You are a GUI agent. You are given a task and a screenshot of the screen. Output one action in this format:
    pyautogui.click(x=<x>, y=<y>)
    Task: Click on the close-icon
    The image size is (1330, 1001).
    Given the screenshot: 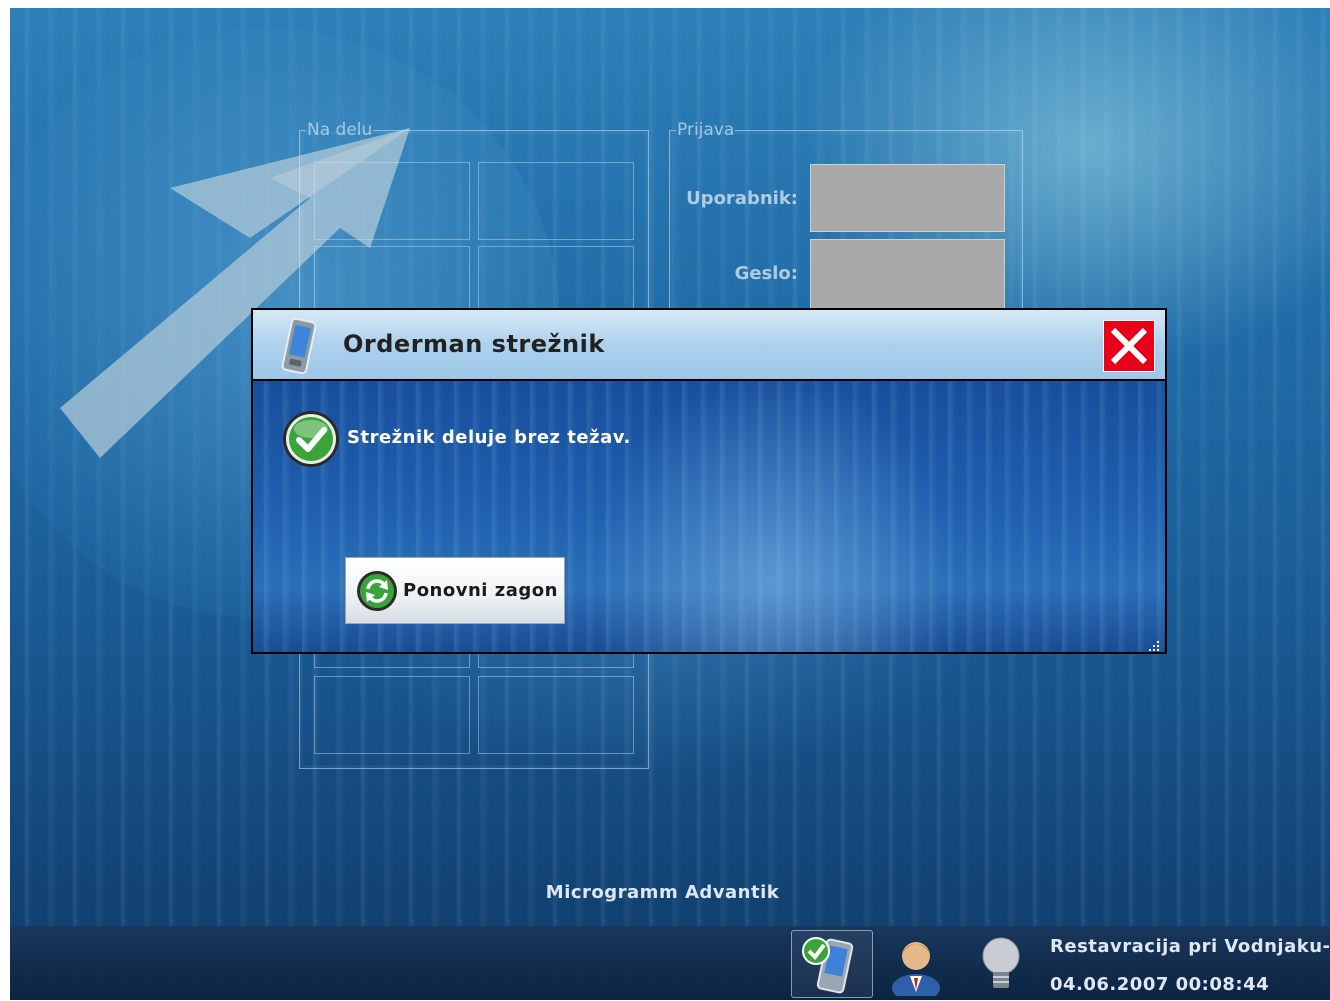 What is the action you would take?
    pyautogui.click(x=1129, y=346)
    